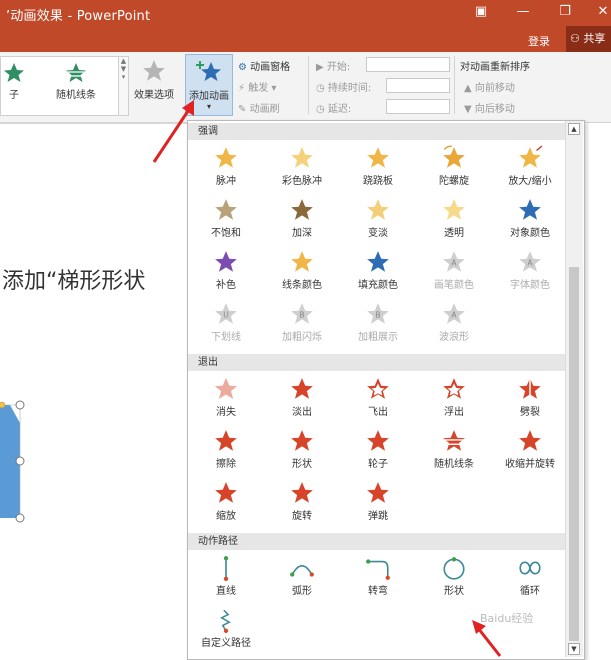  I want to click on pulse-star-icon, so click(226, 158).